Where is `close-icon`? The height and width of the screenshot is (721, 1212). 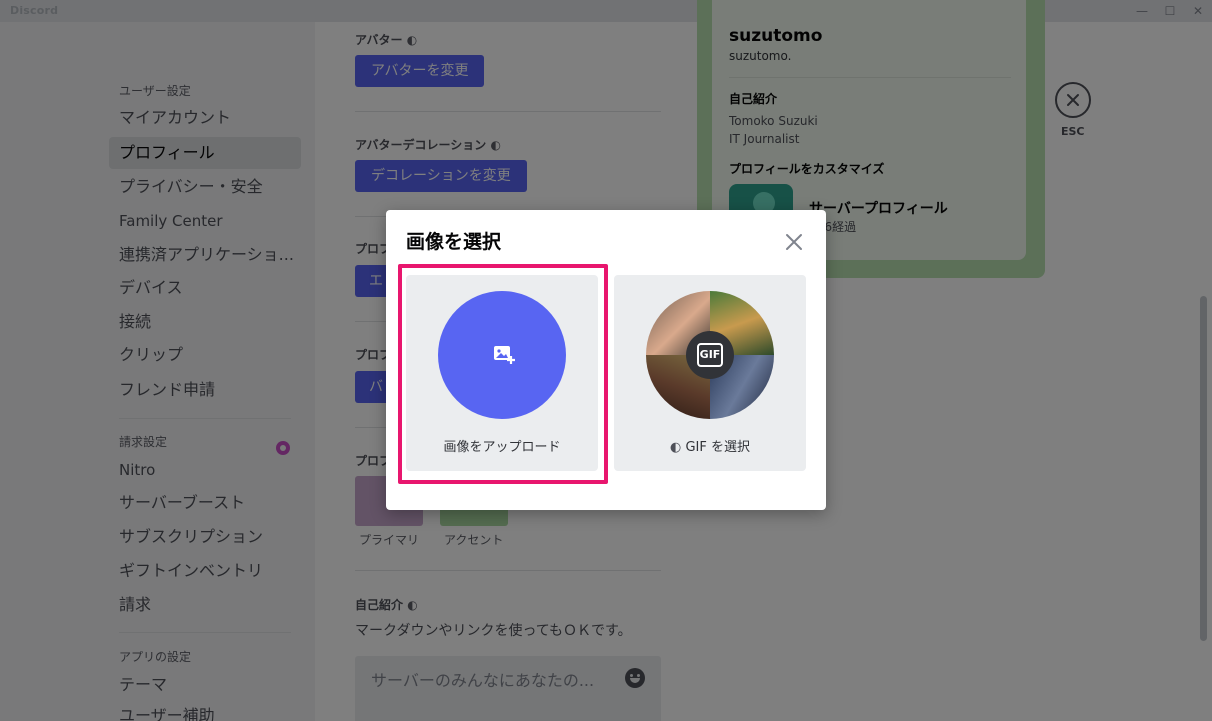 close-icon is located at coordinates (794, 242).